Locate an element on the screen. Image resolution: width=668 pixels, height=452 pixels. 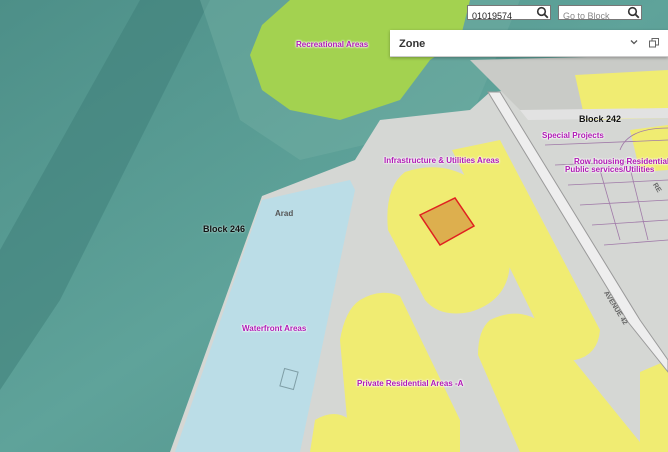
label-recreational-areas: Recreational Areas is located at coordinates (332, 44).